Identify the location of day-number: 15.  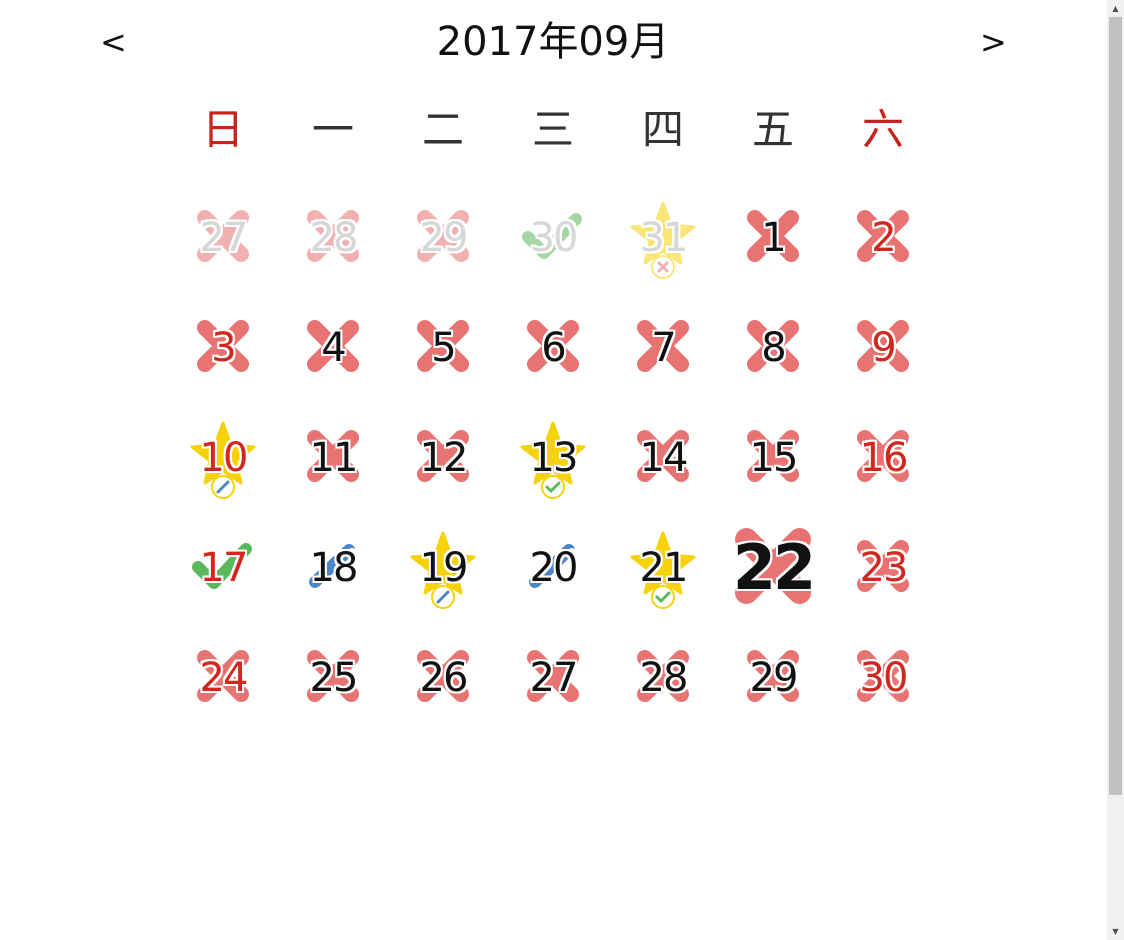
(774, 458).